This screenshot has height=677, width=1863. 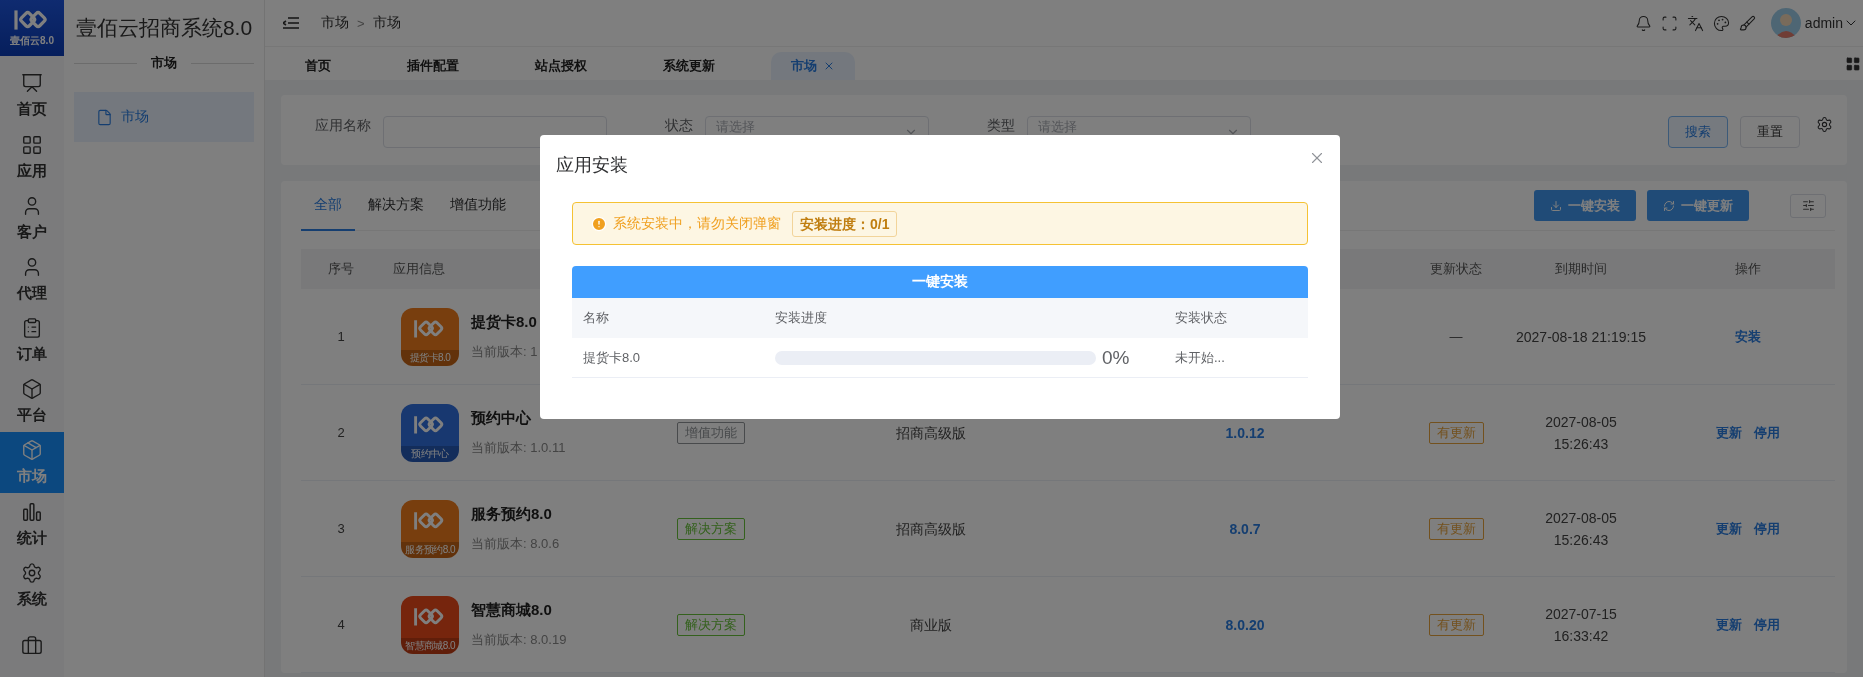 What do you see at coordinates (433, 66) in the screenshot?
I see `page-tab: 插件配置` at bounding box center [433, 66].